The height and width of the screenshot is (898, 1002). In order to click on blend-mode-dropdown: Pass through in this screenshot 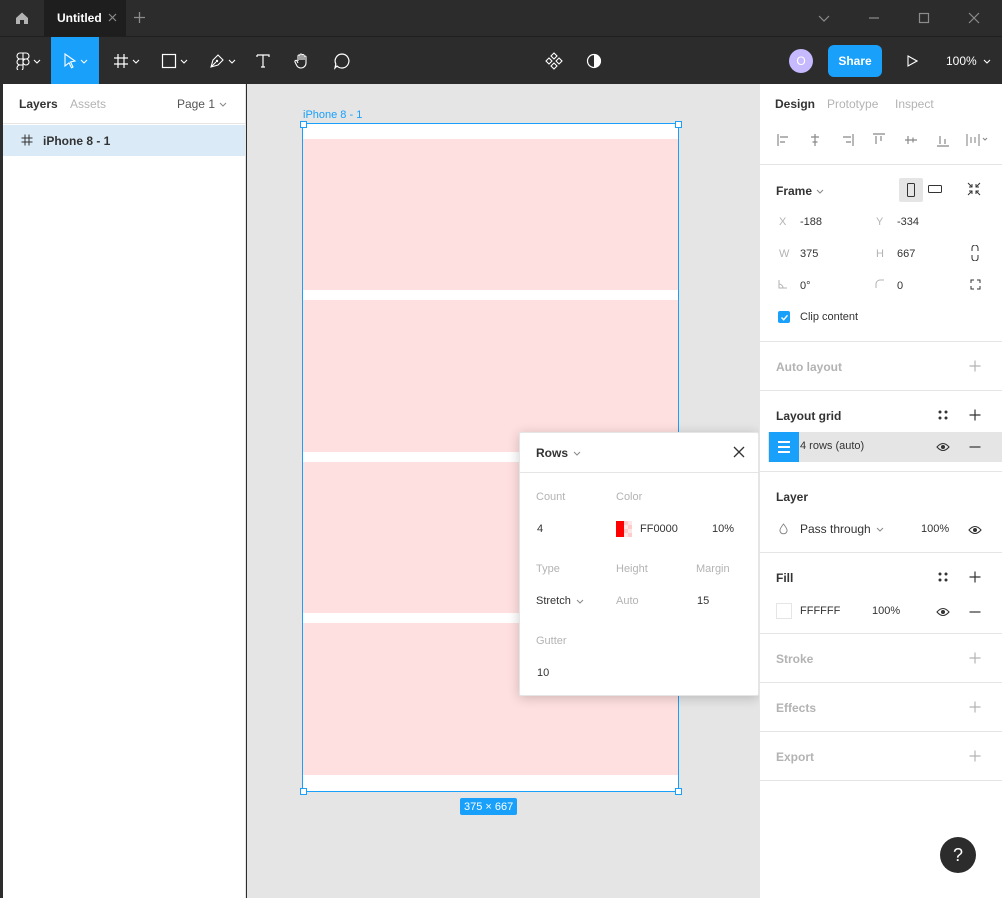, I will do `click(842, 529)`.